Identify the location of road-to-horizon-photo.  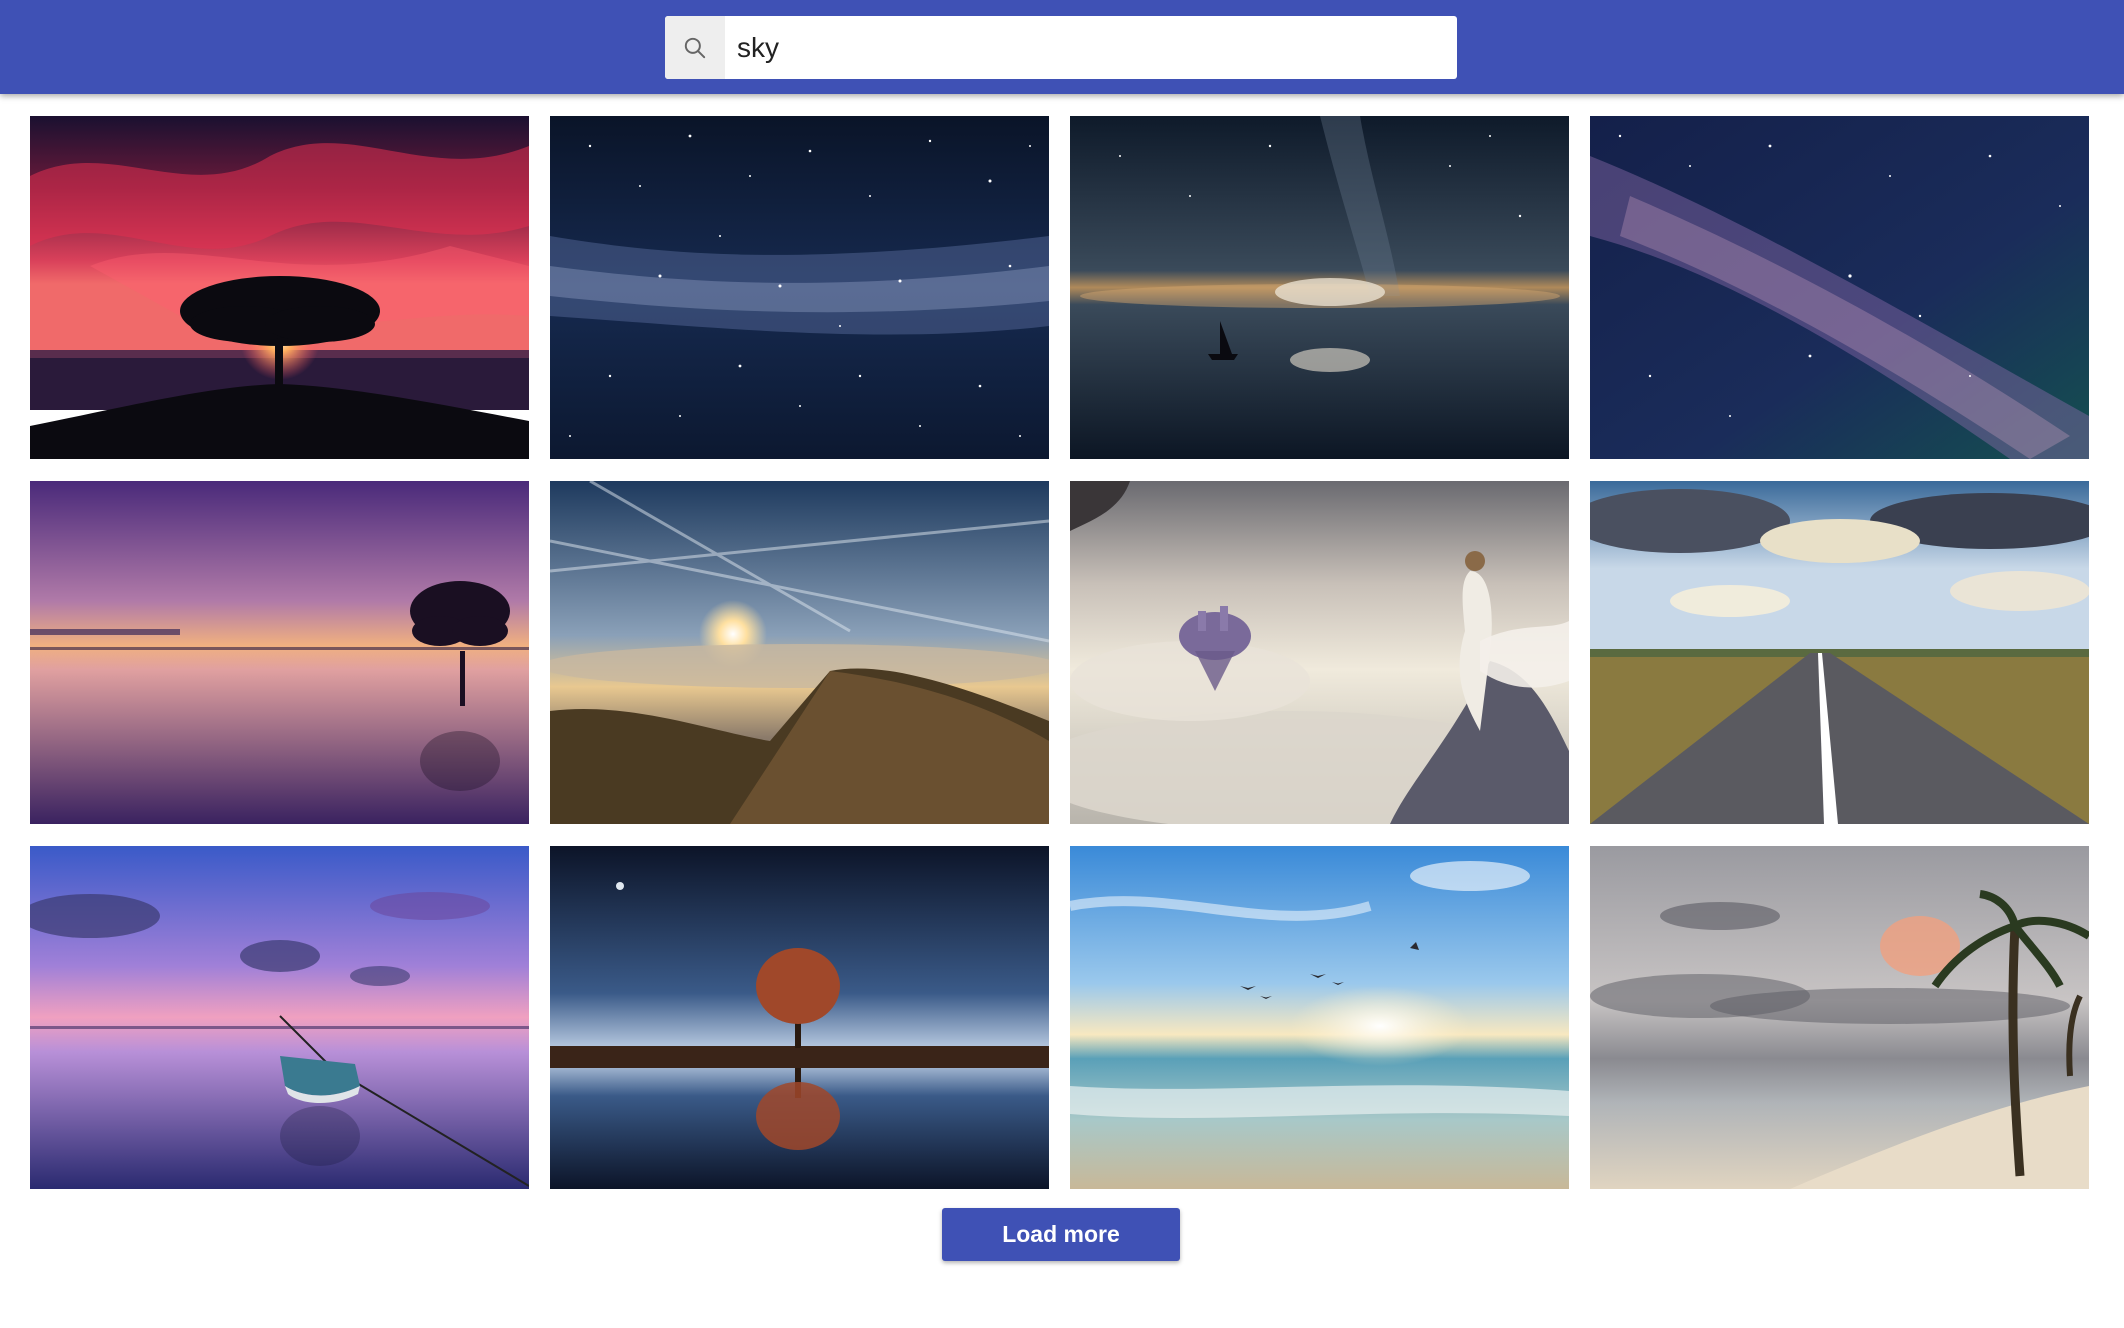
(1839, 652).